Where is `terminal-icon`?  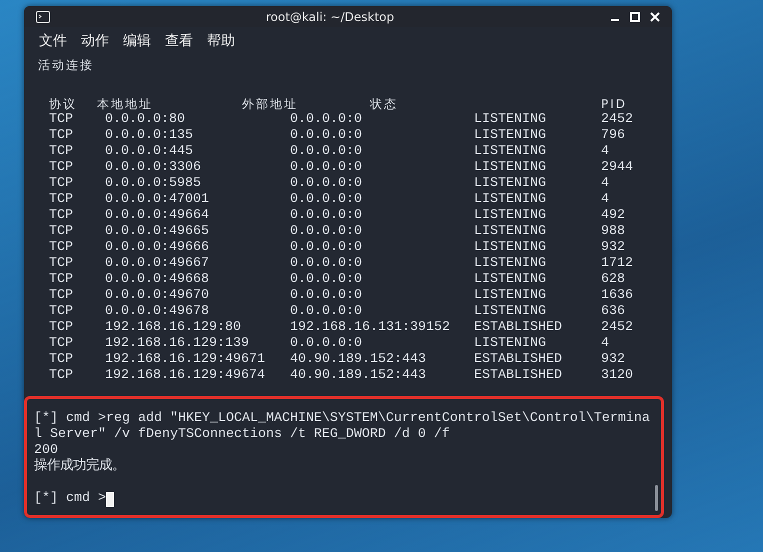 terminal-icon is located at coordinates (43, 16).